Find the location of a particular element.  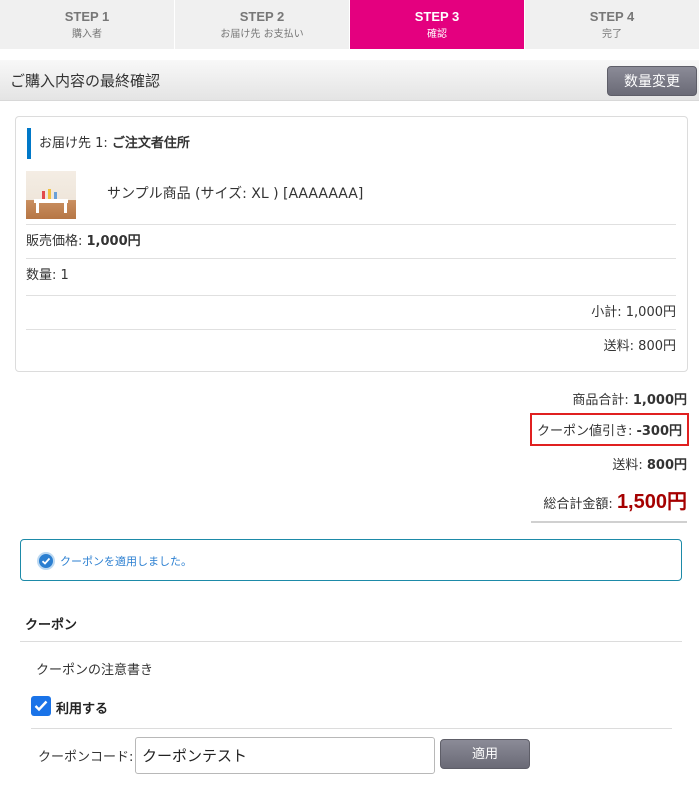

step-title: STEP 4 is located at coordinates (612, 16).